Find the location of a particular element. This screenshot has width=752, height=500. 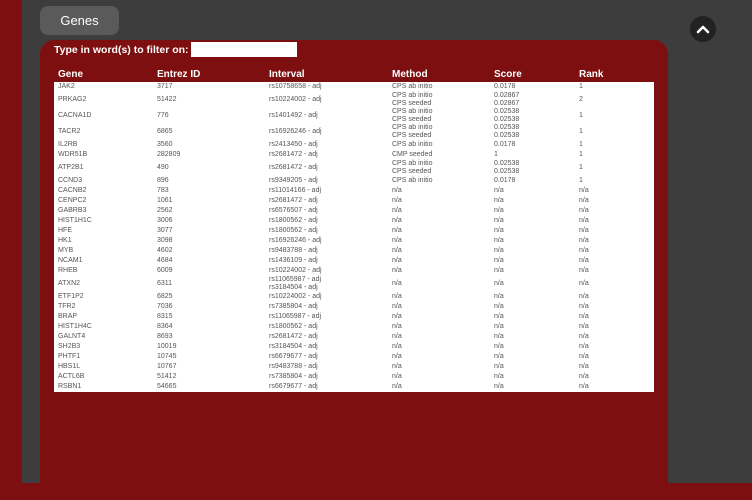

method-cell: CPS ab initio CPS seeded is located at coordinates (439, 116).